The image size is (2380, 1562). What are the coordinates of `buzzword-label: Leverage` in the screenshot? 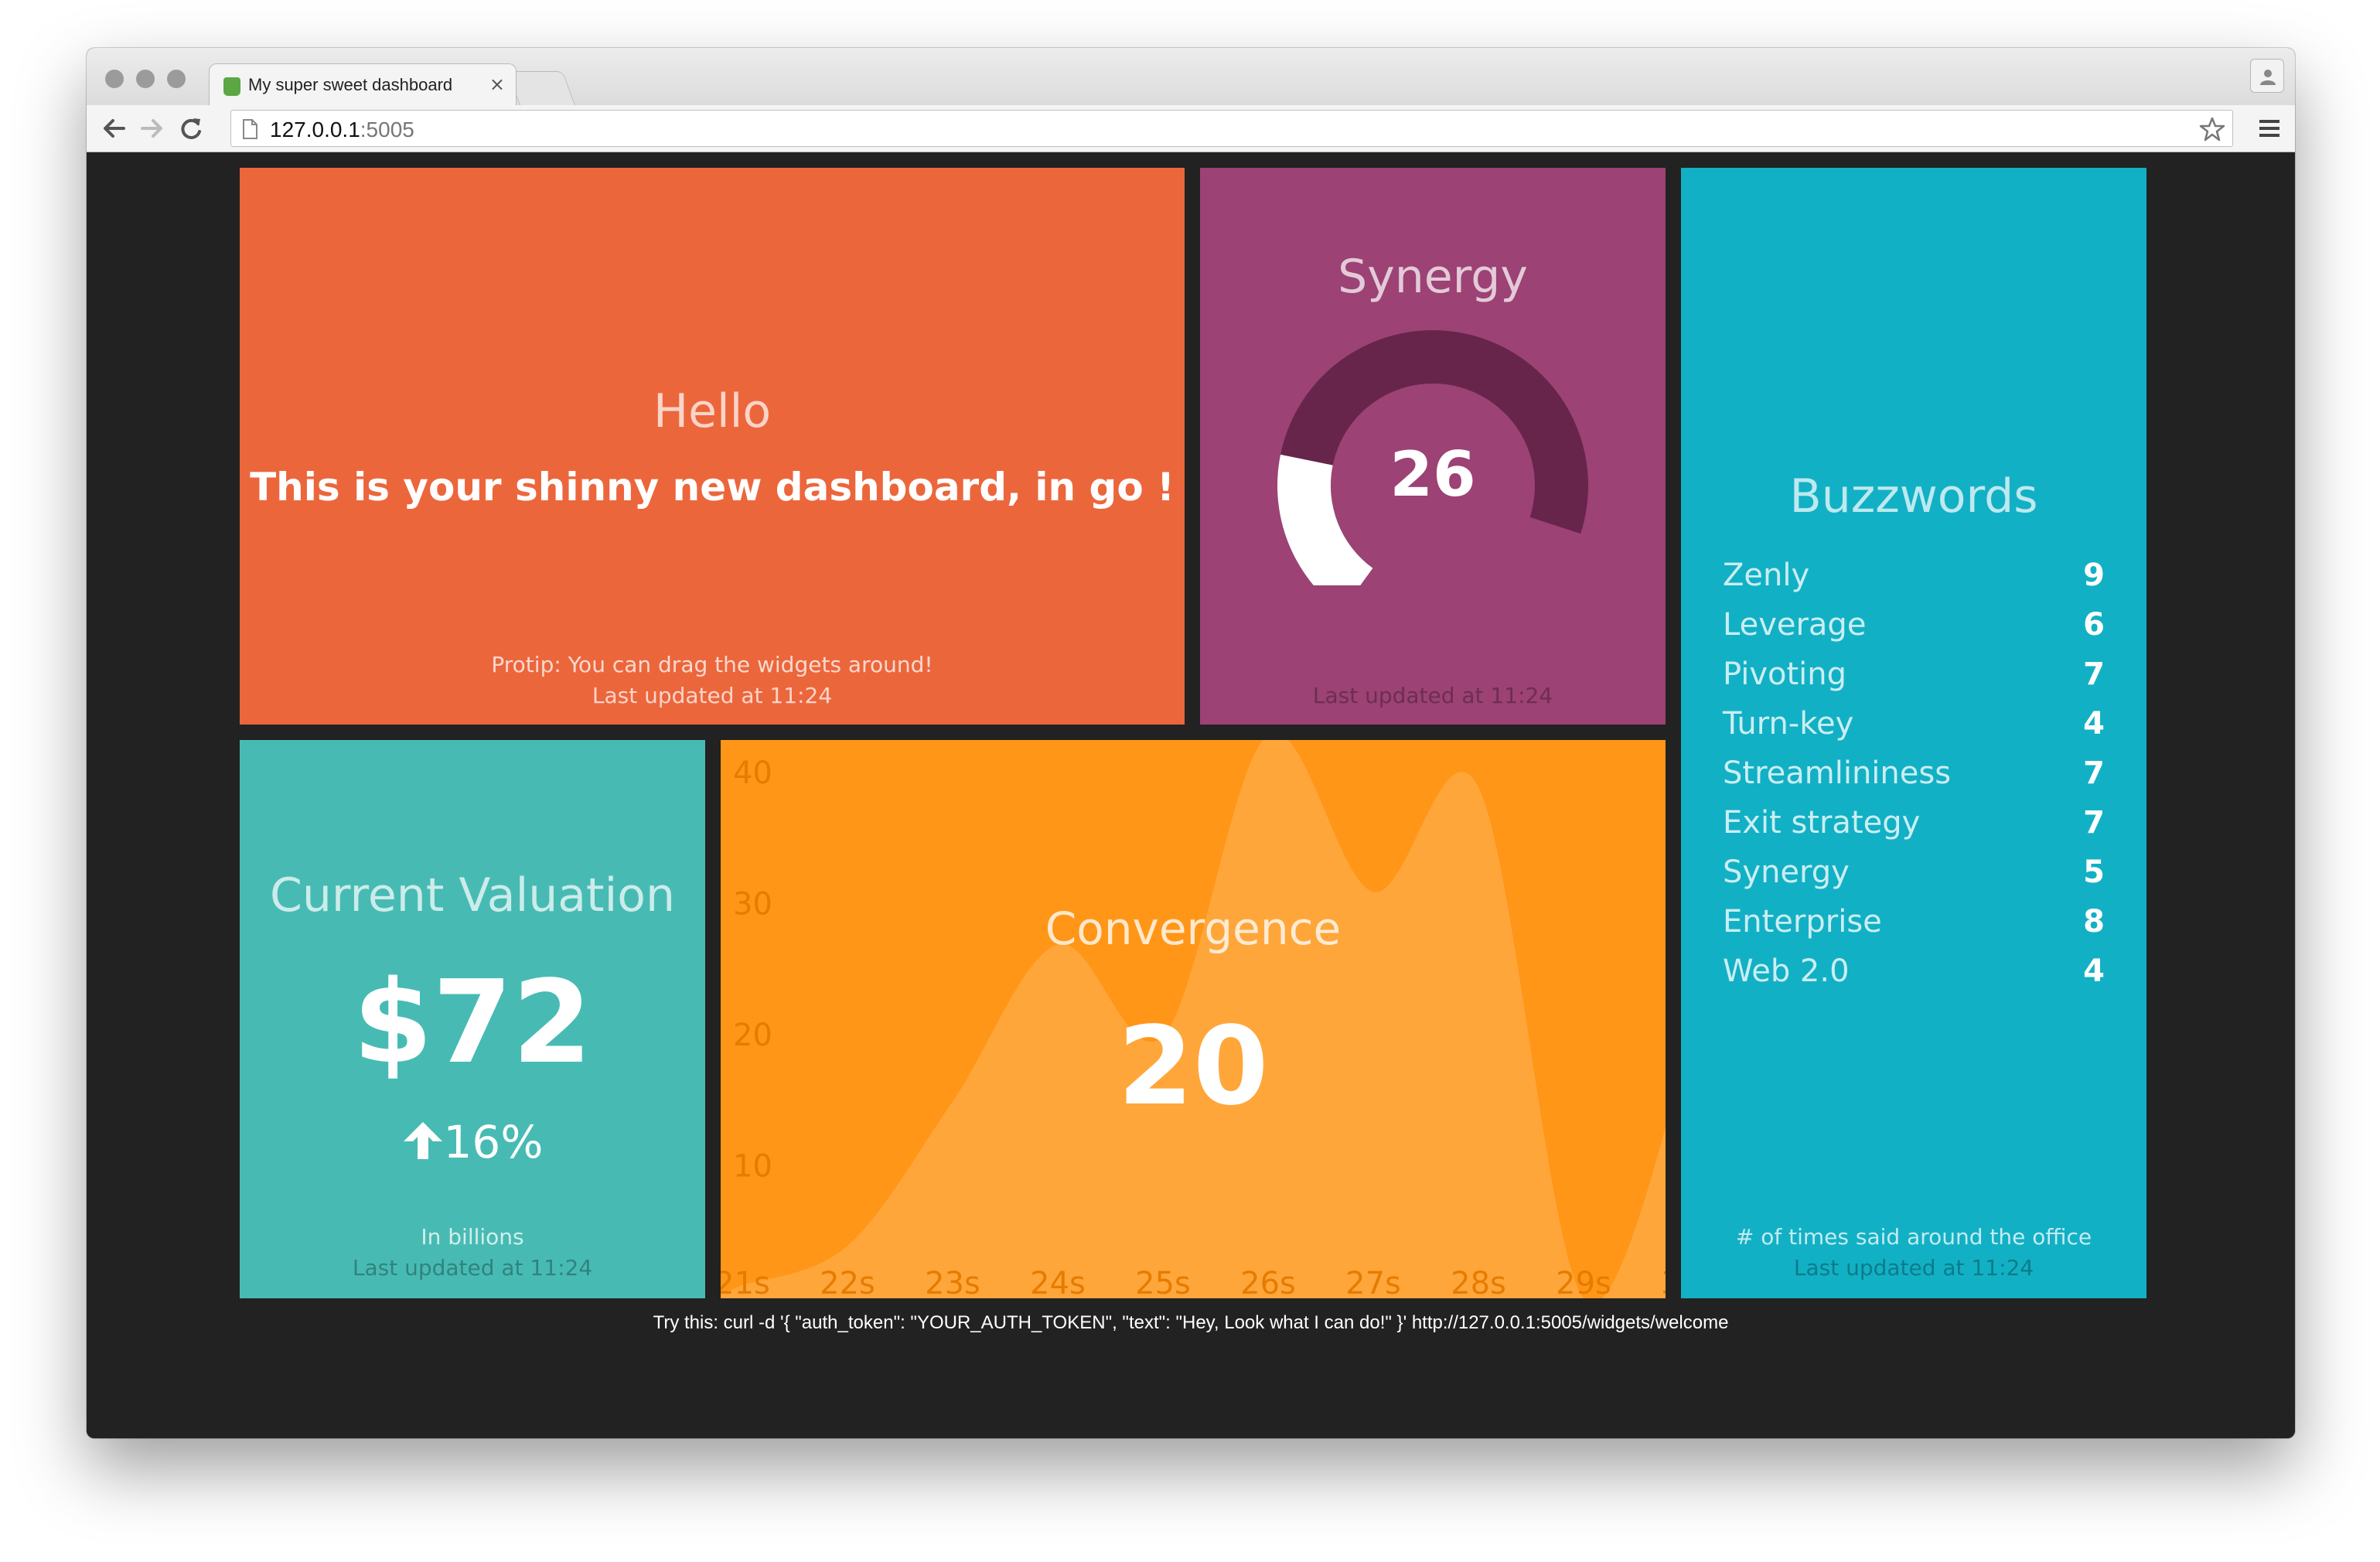 It's located at (1795, 625).